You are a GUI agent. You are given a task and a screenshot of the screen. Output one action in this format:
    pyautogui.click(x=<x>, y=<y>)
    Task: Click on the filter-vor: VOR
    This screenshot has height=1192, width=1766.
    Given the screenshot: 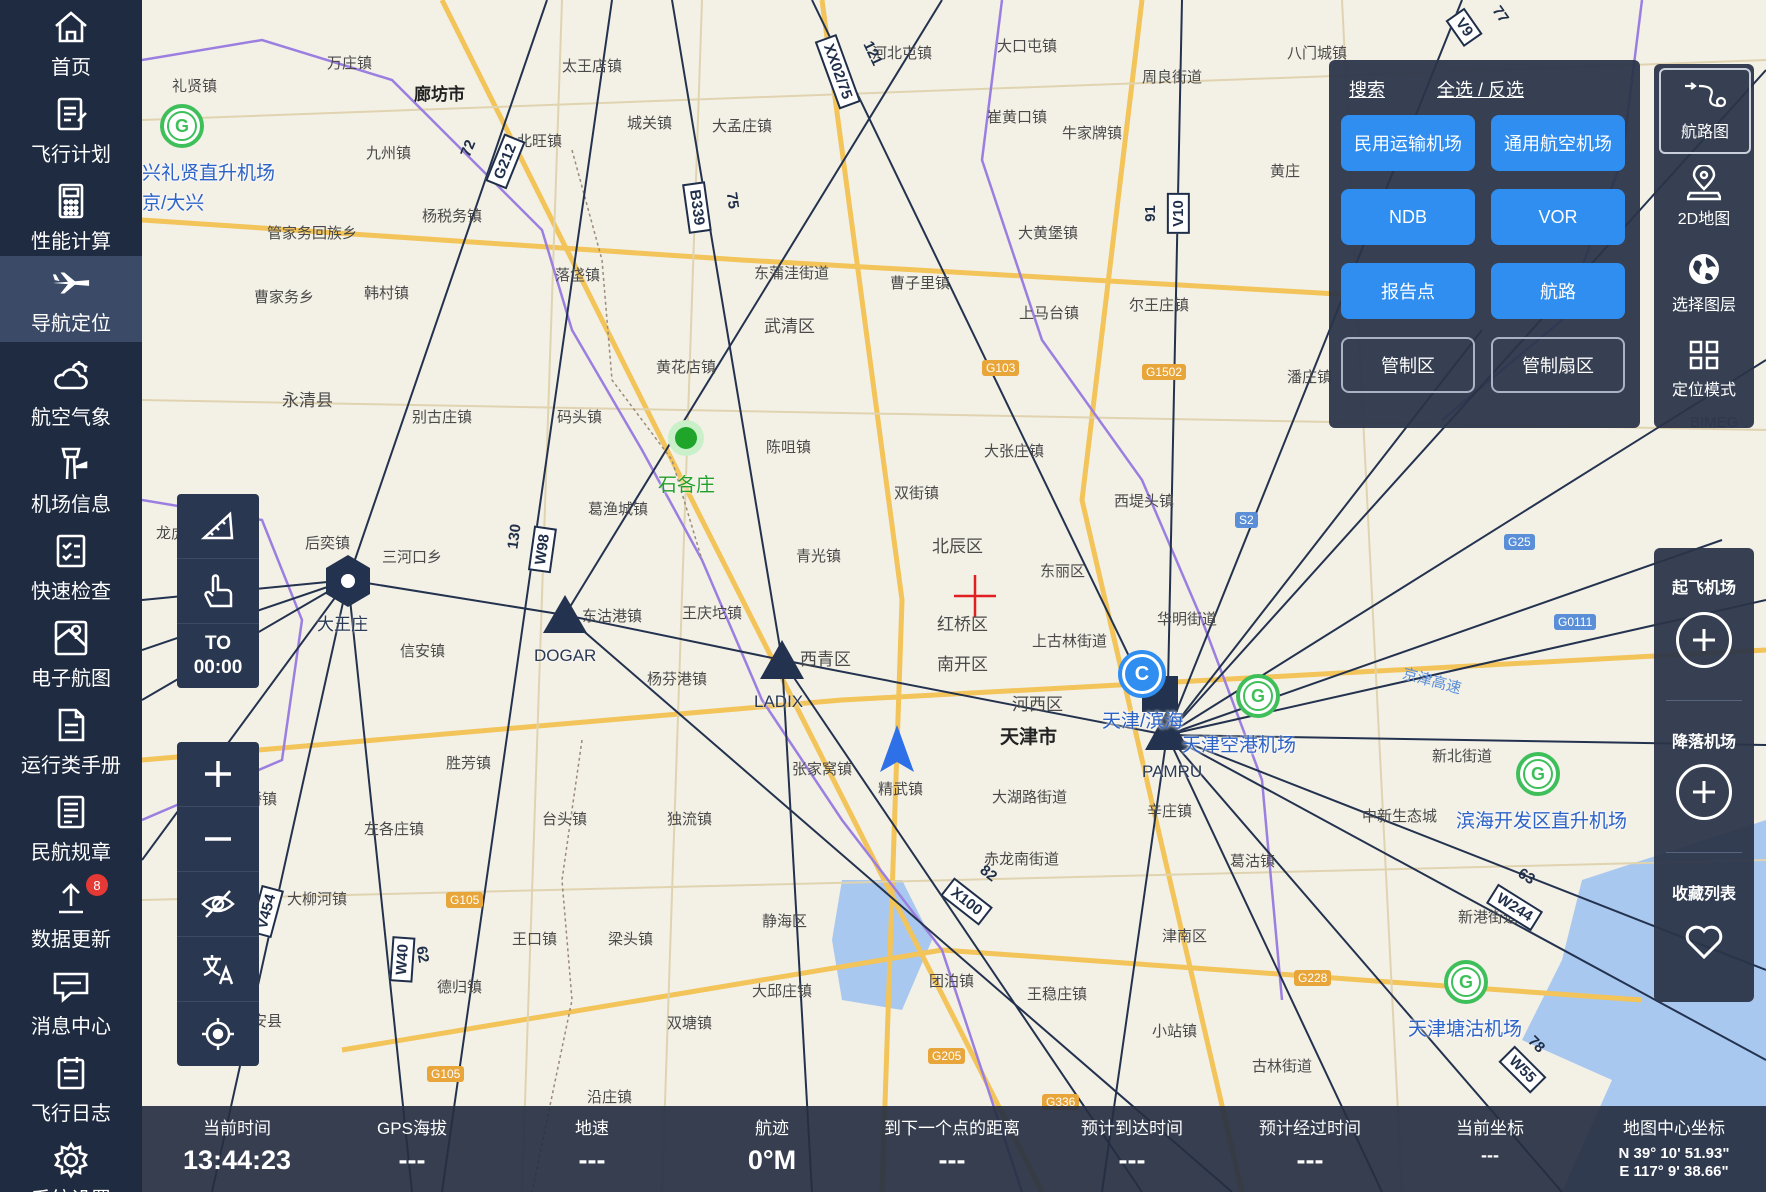 What is the action you would take?
    pyautogui.click(x=1558, y=217)
    